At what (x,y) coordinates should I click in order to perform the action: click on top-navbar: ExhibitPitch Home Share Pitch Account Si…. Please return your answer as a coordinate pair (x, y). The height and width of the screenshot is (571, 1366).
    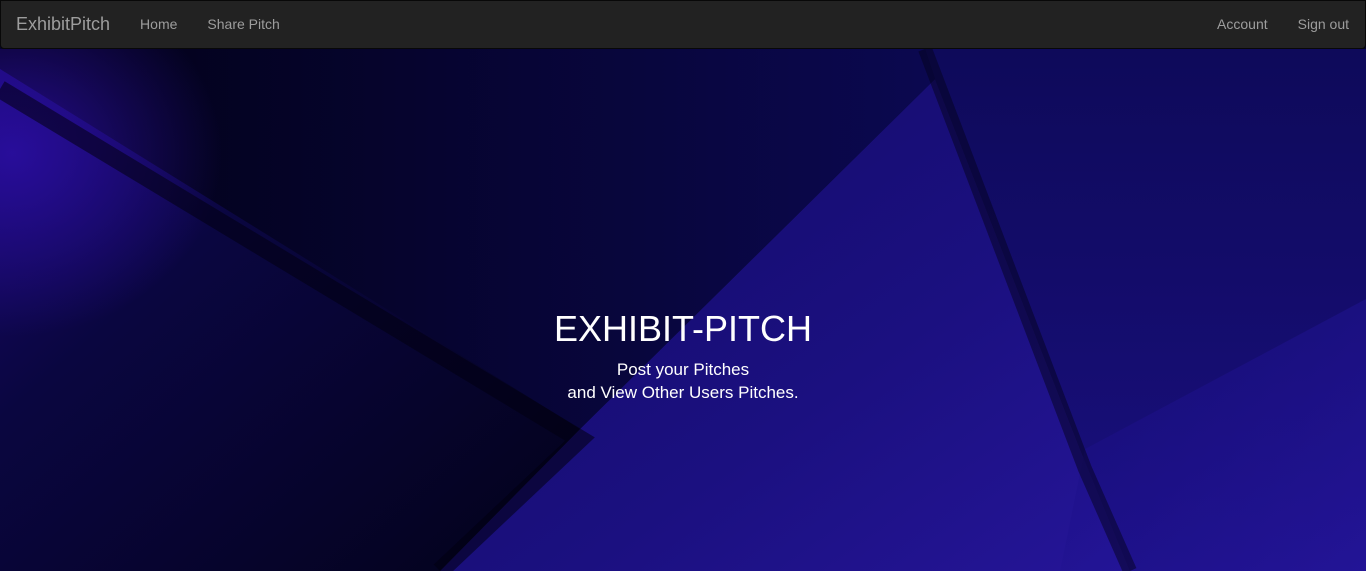
    Looking at the image, I should click on (683, 24).